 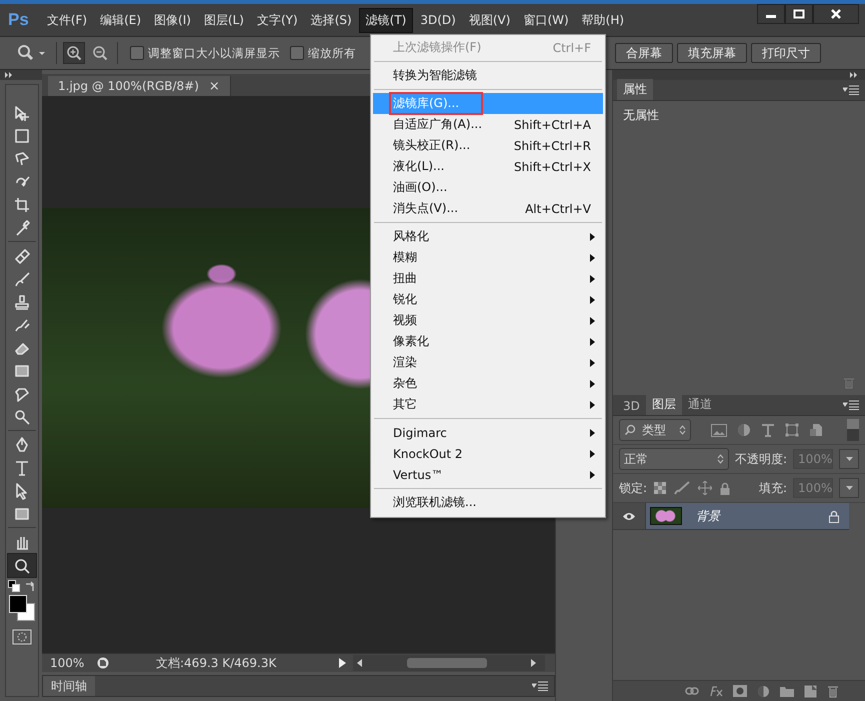 What do you see at coordinates (488, 208) in the screenshot?
I see `menu-item: 消失点(V)... Alt+Ctrl+V` at bounding box center [488, 208].